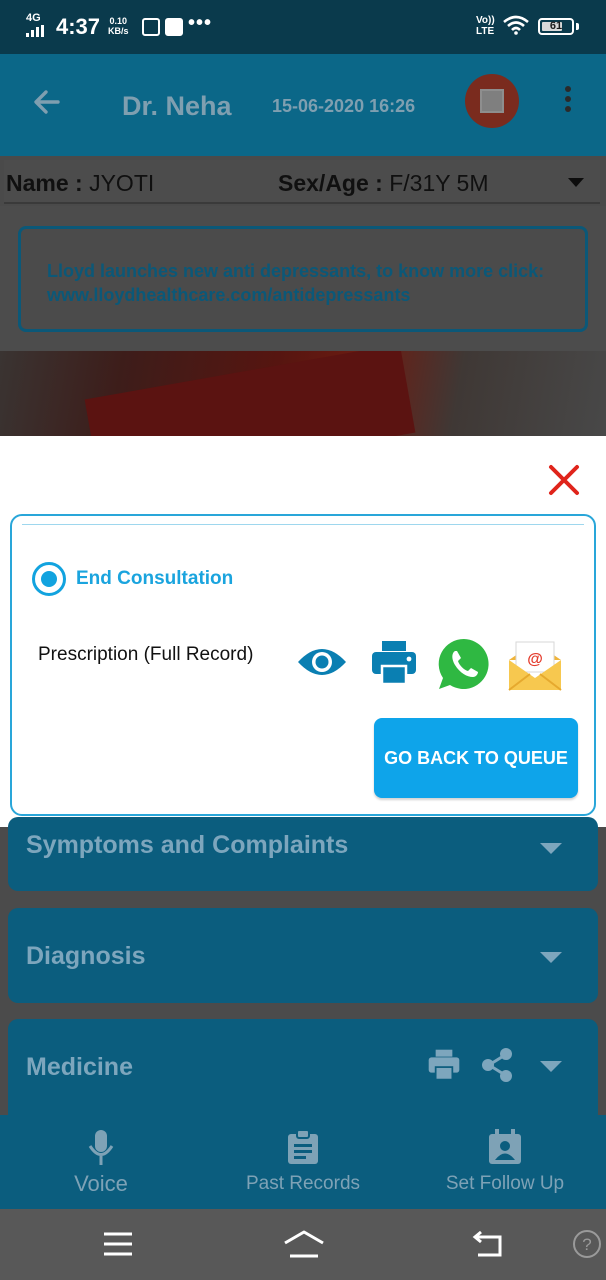 This screenshot has height=1280, width=606. What do you see at coordinates (122, 183) in the screenshot?
I see `patient-name-value: JYOTI` at bounding box center [122, 183].